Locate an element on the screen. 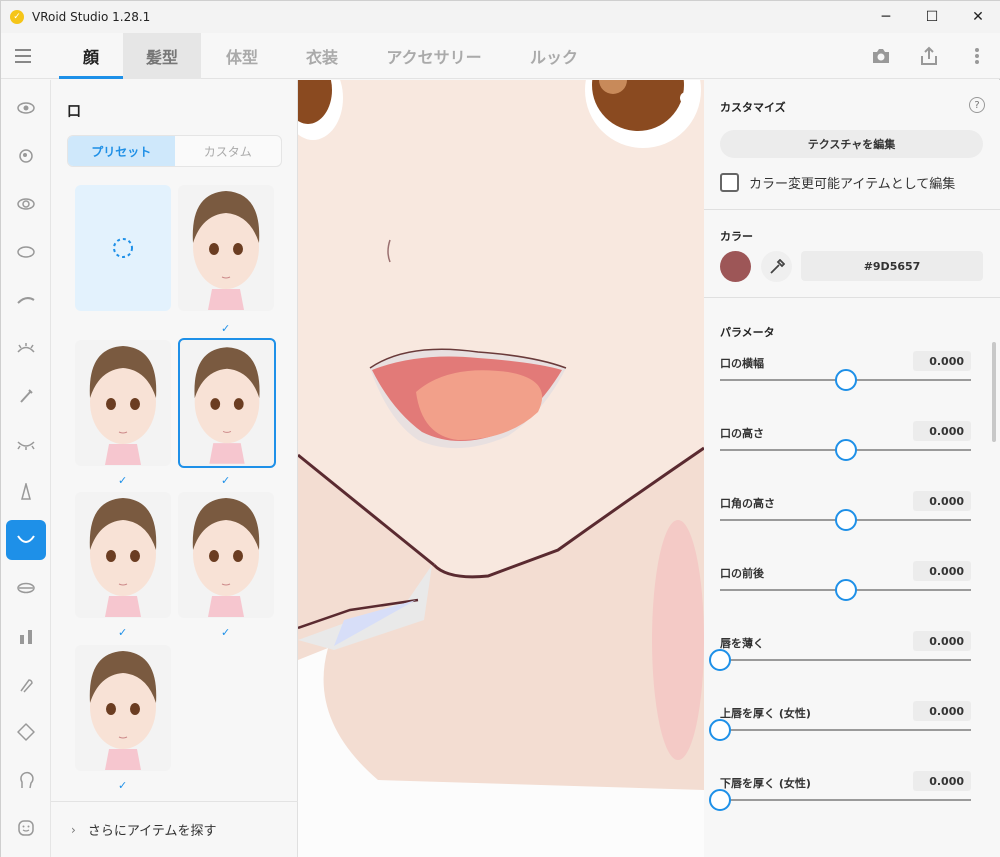 The height and width of the screenshot is (857, 1000). color-swatch is located at coordinates (735, 266).